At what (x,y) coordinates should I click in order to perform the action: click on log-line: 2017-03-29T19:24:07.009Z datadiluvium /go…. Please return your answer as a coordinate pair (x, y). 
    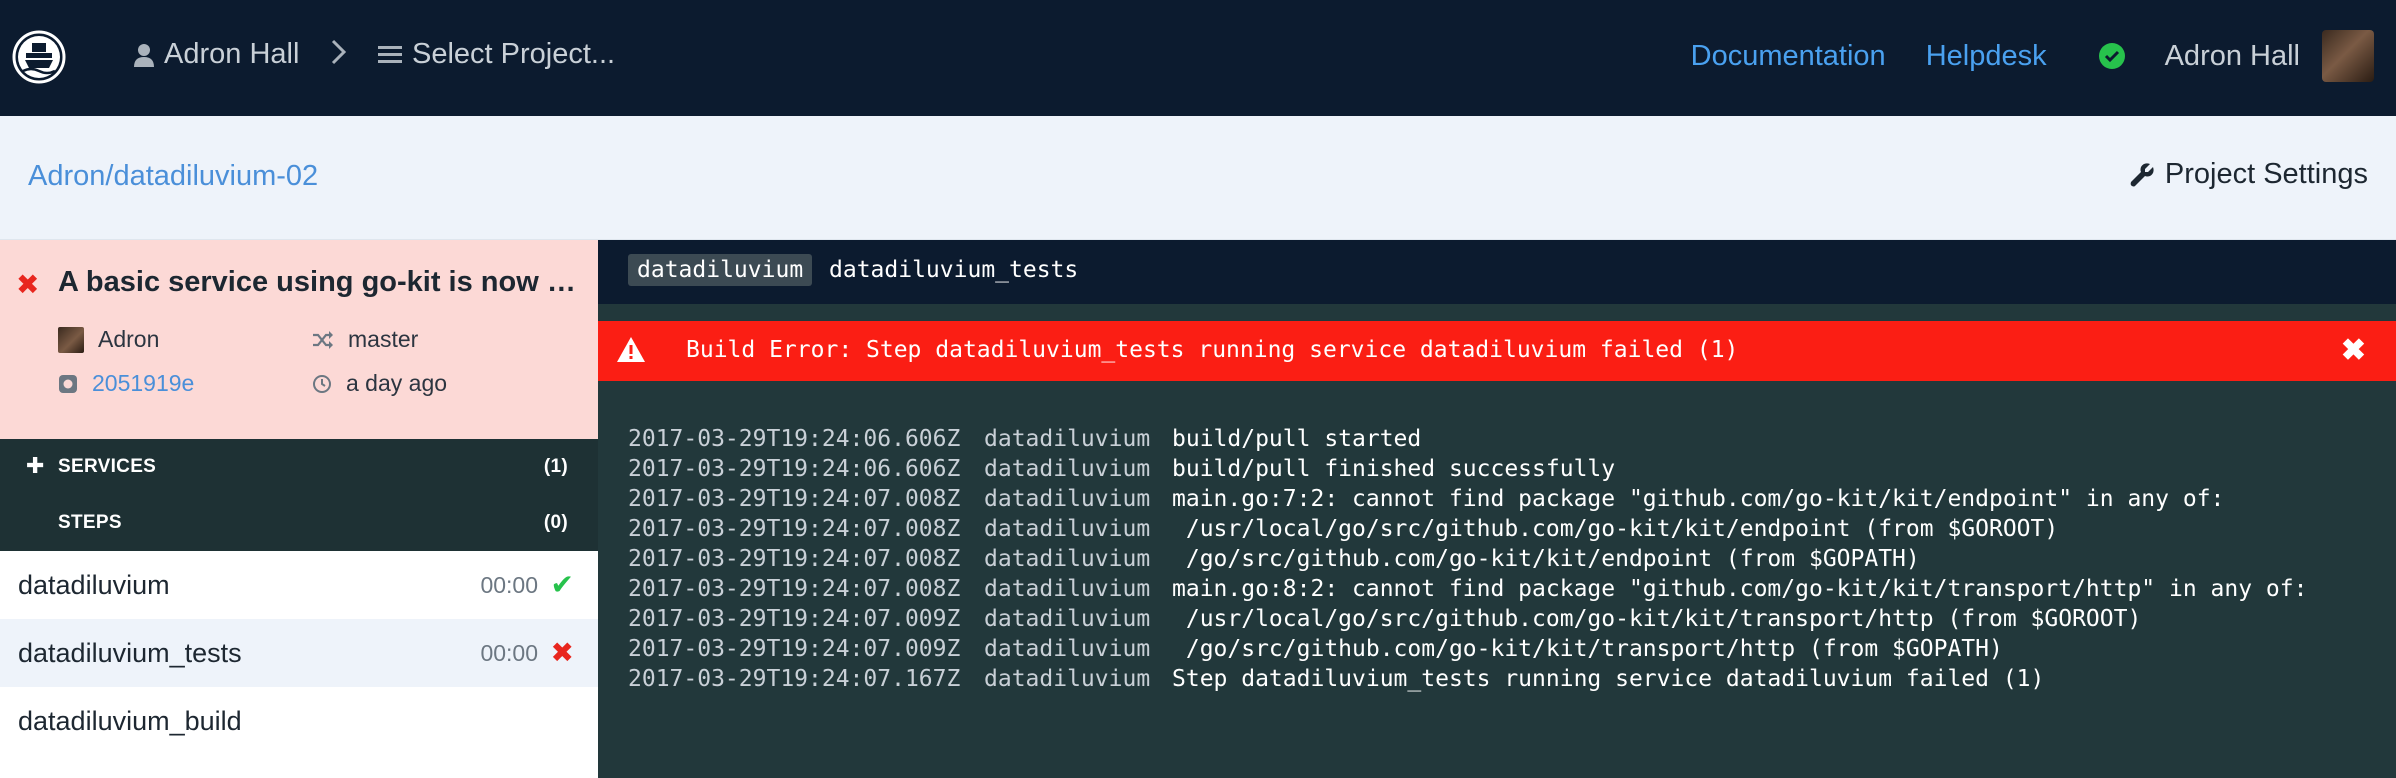
    Looking at the image, I should click on (1508, 649).